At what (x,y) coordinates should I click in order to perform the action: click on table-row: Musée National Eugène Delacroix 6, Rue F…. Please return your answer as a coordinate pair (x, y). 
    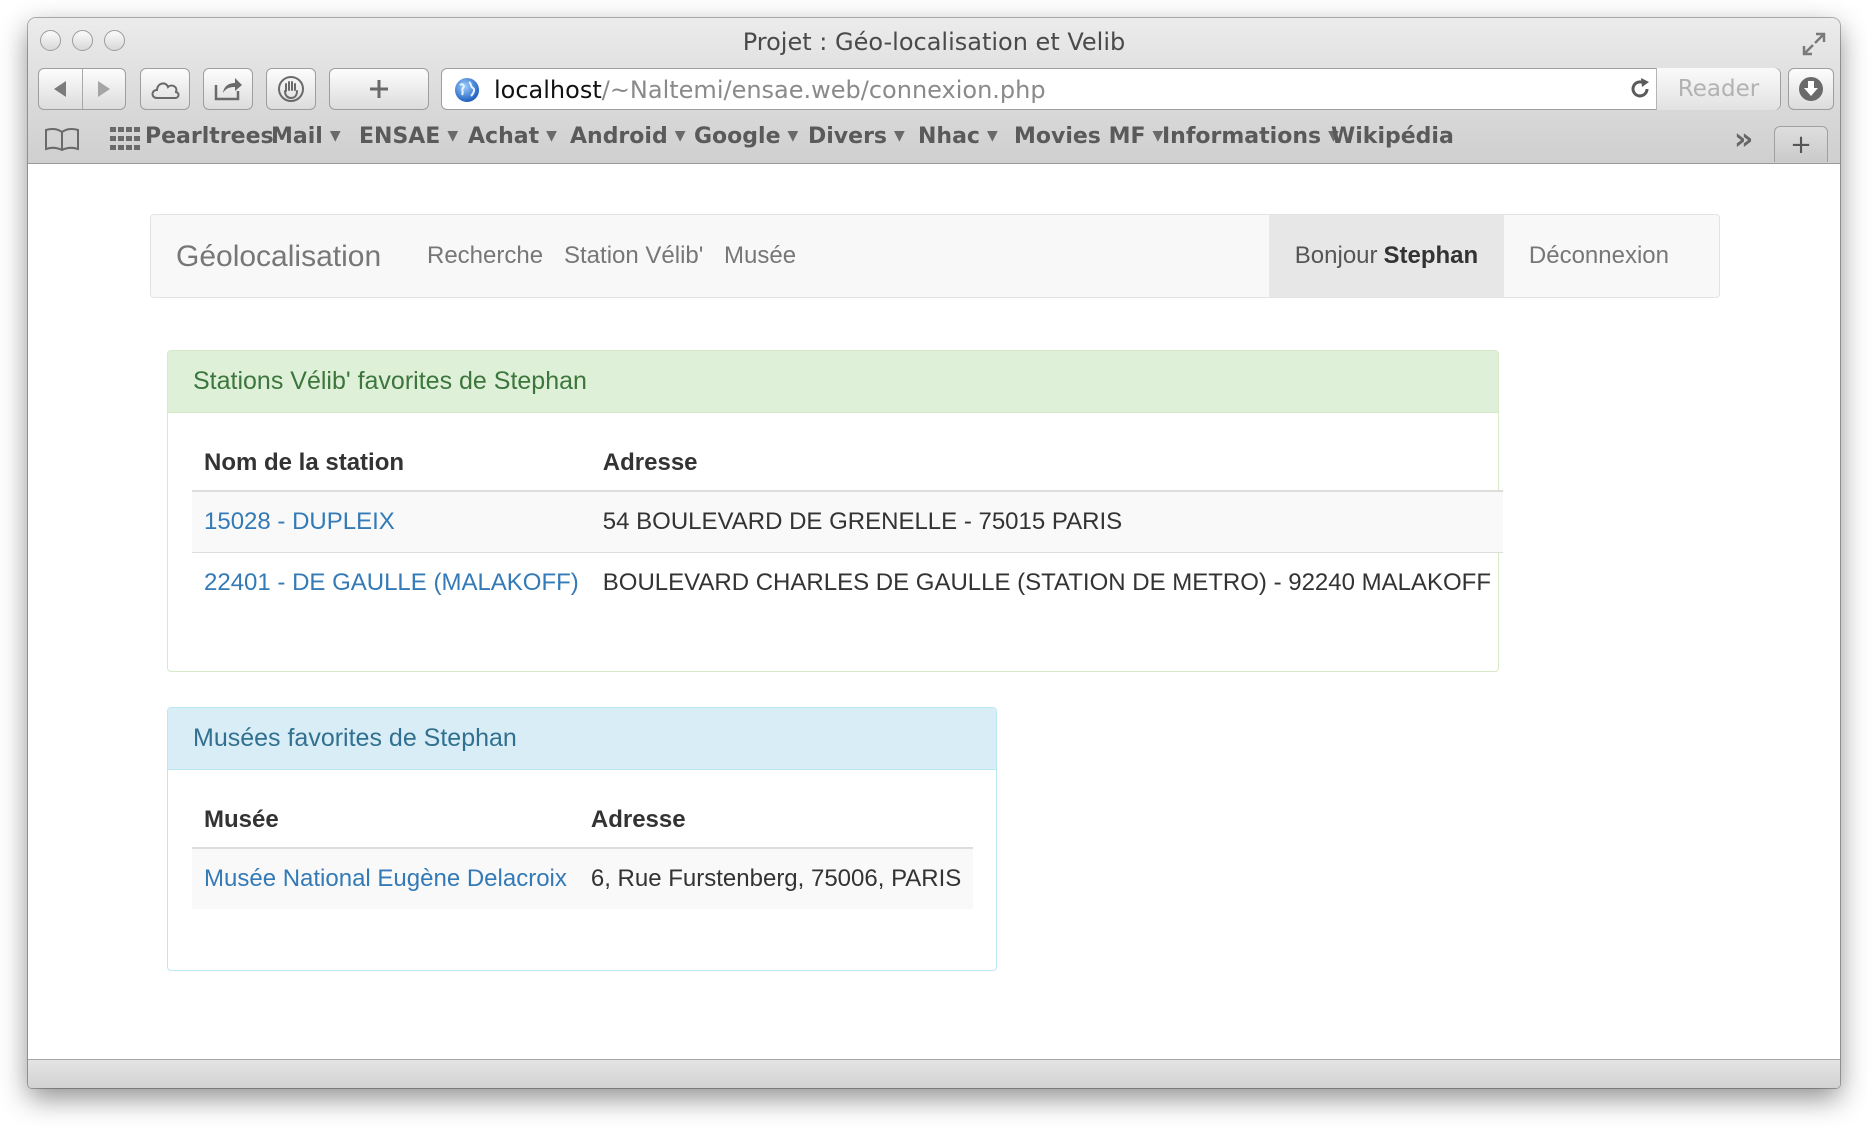
    Looking at the image, I should click on (583, 878).